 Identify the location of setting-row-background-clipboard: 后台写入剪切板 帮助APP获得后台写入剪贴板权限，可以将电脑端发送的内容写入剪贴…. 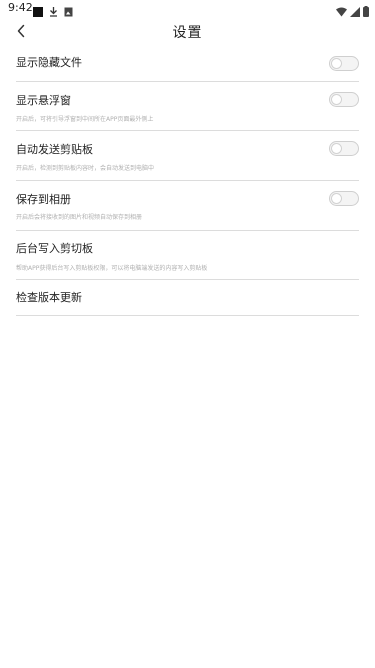
(187, 255).